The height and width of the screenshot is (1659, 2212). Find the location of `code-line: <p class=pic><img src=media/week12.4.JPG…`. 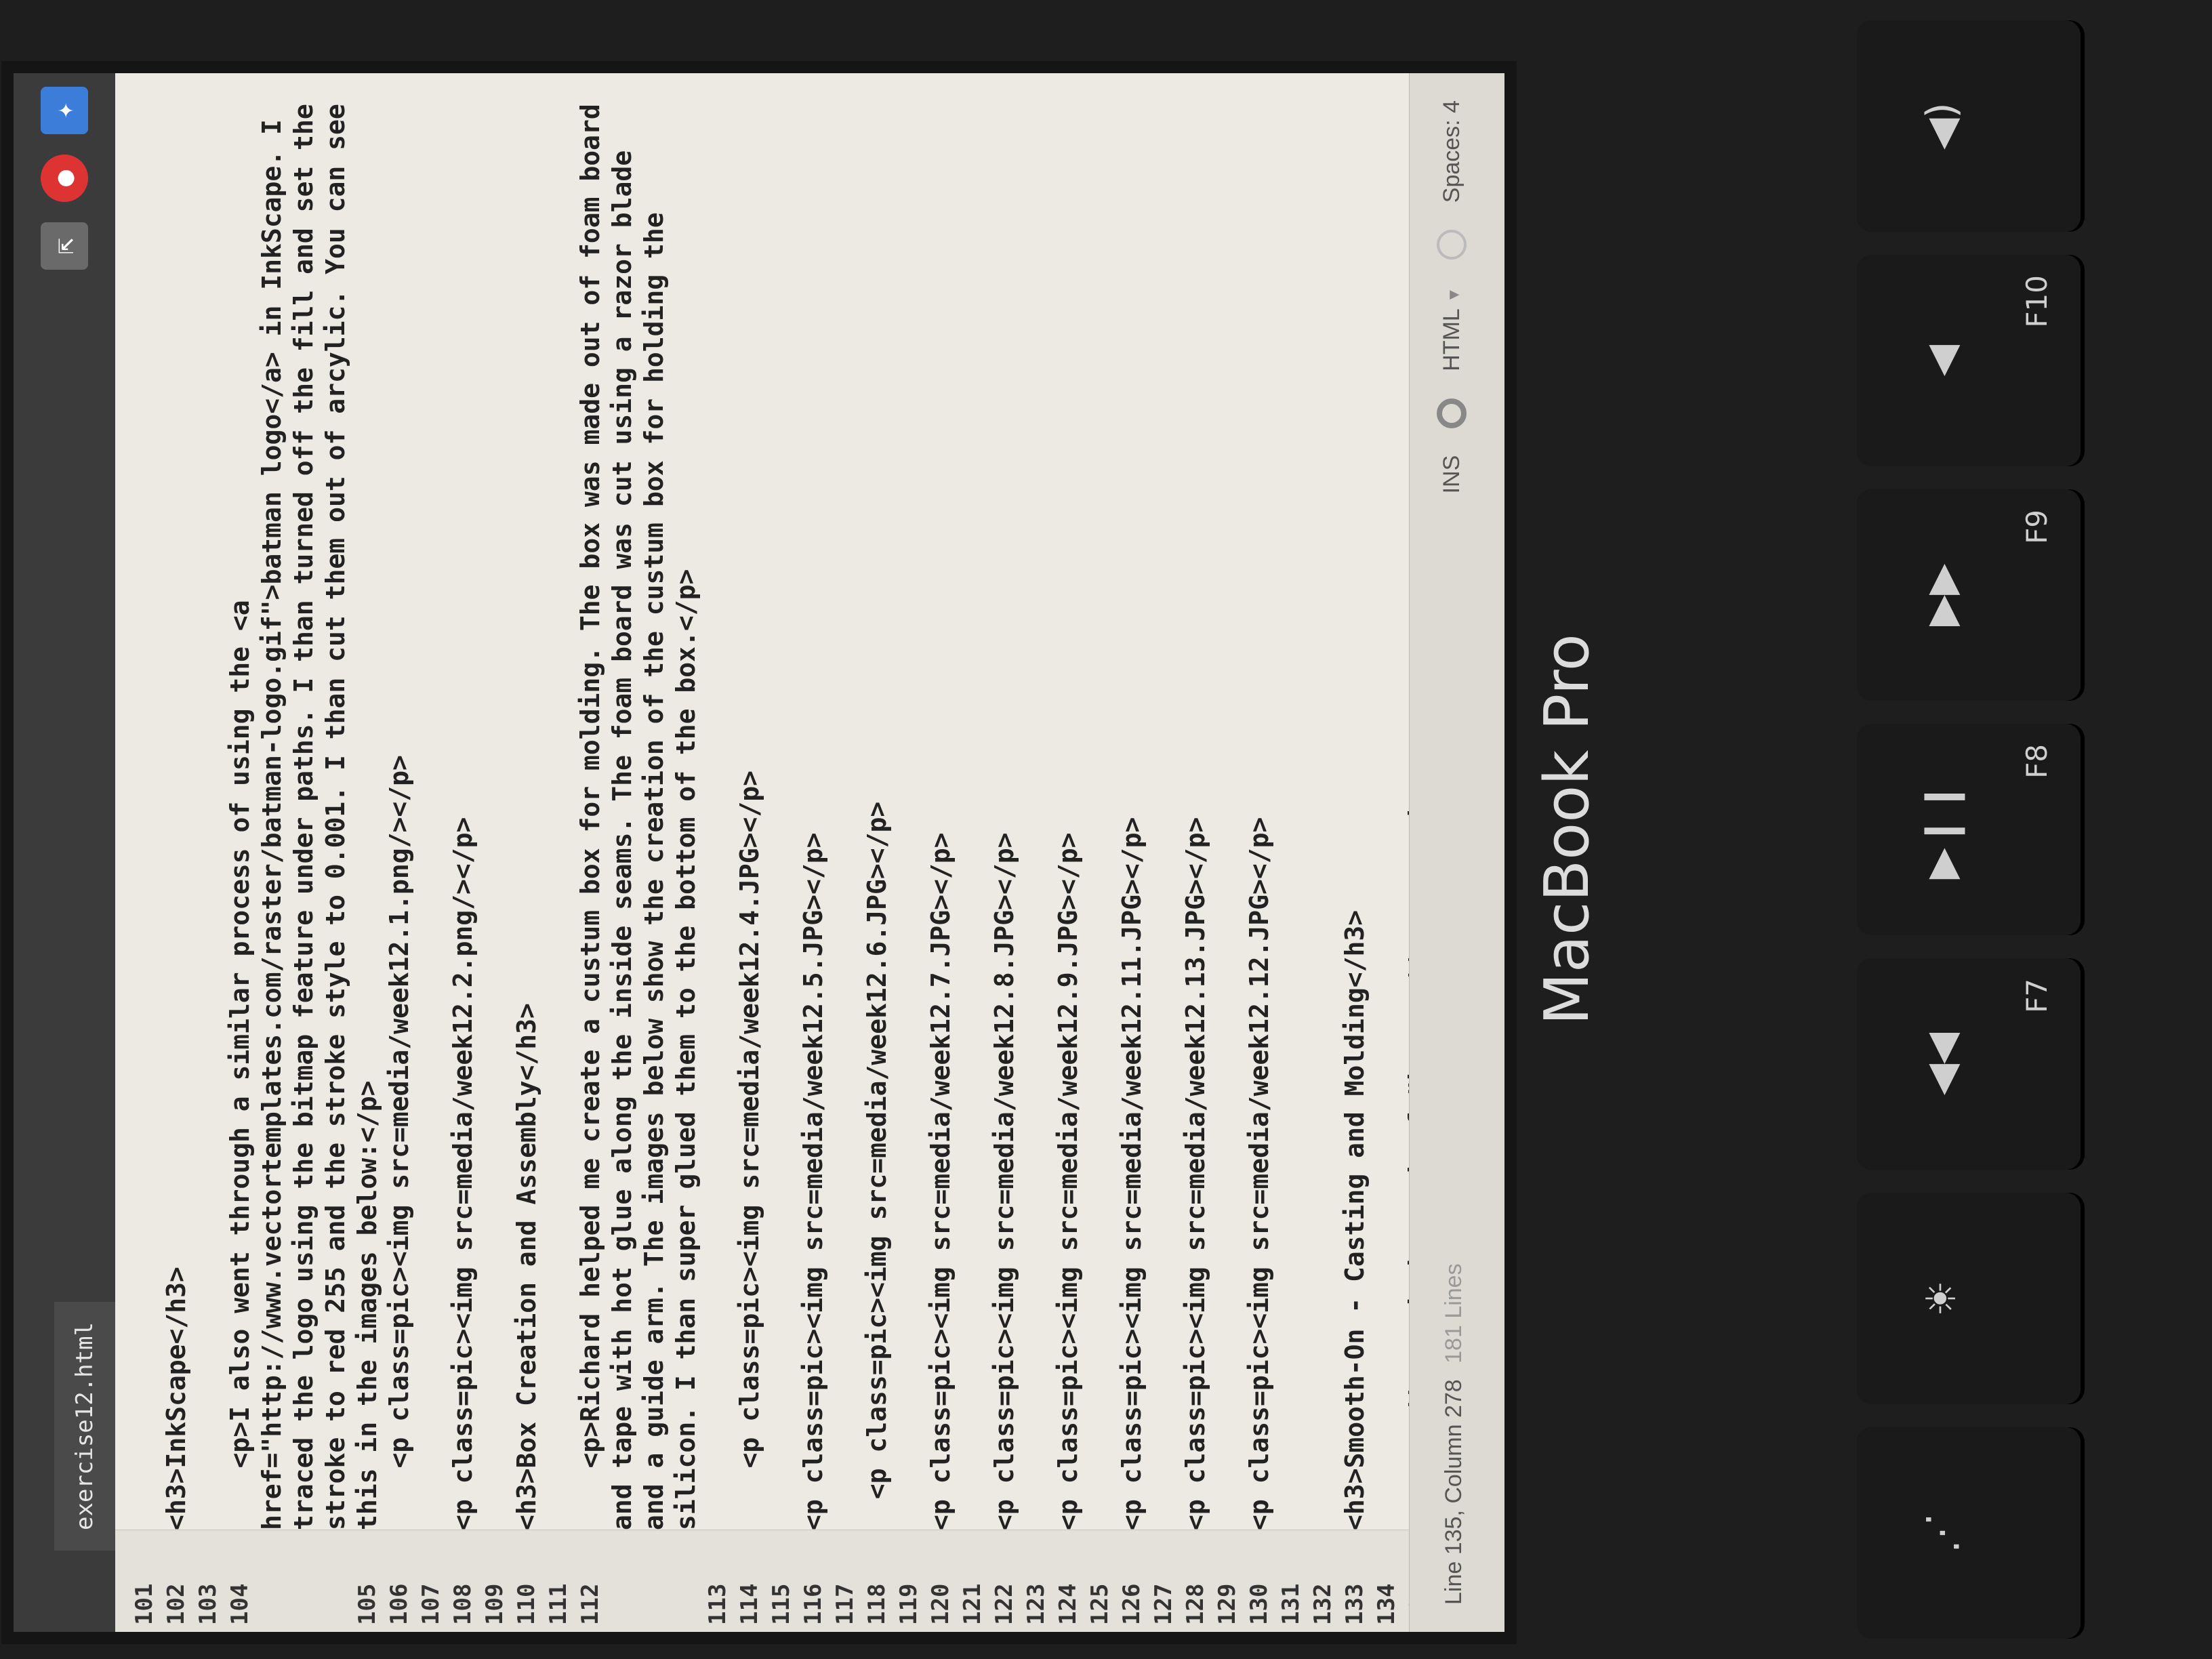

code-line: <p class=pic><img src=media/week12.4.JPG… is located at coordinates (750, 815).